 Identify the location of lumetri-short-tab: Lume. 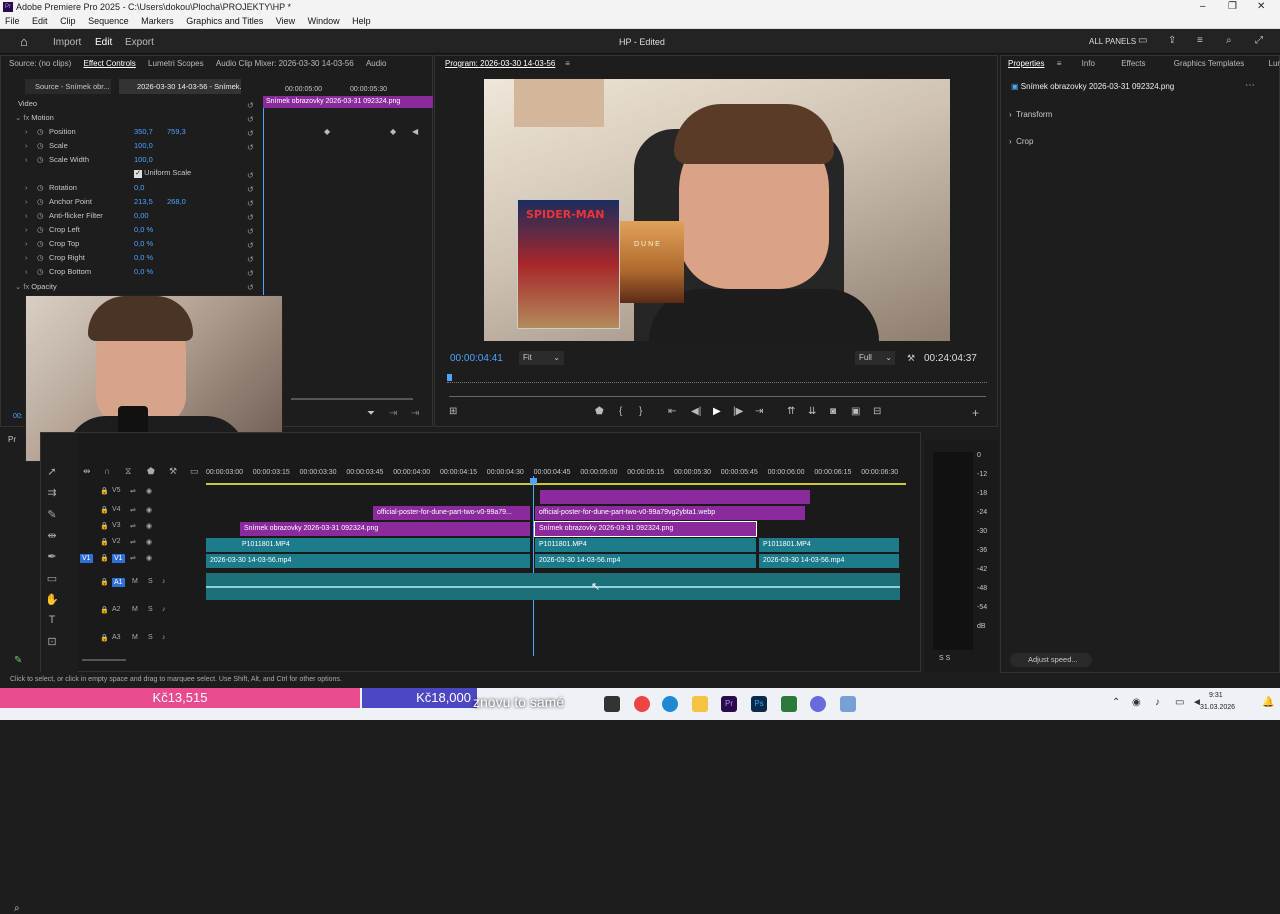
(1274, 63).